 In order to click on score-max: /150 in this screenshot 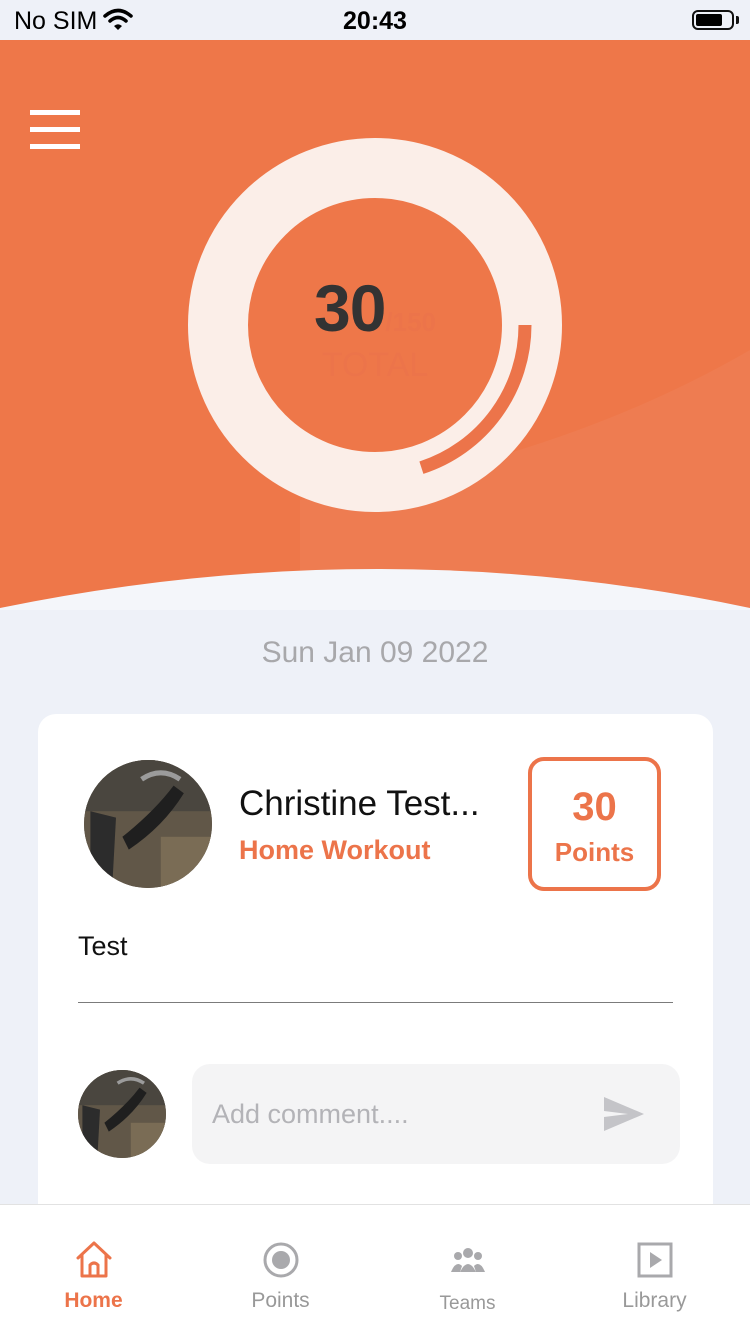, I will do `click(411, 322)`.